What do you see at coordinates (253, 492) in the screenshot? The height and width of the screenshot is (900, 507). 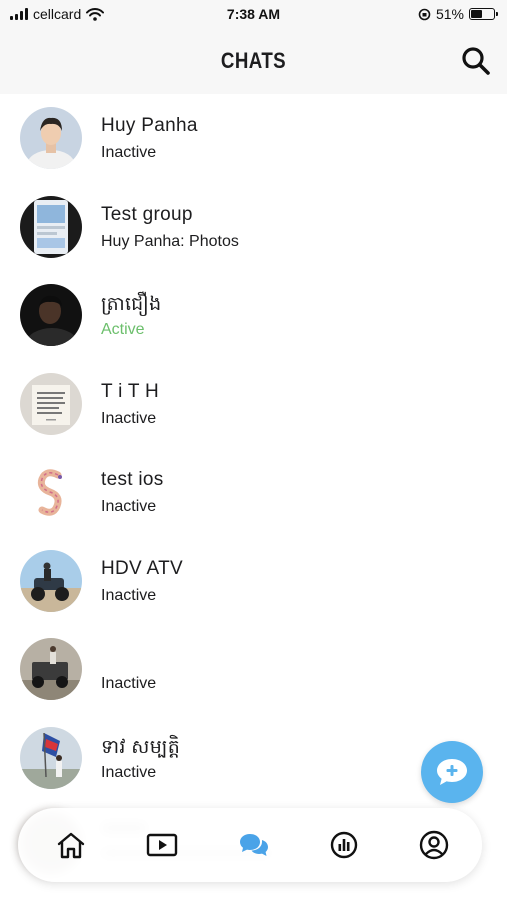 I see `chat-row: test ios Inactive` at bounding box center [253, 492].